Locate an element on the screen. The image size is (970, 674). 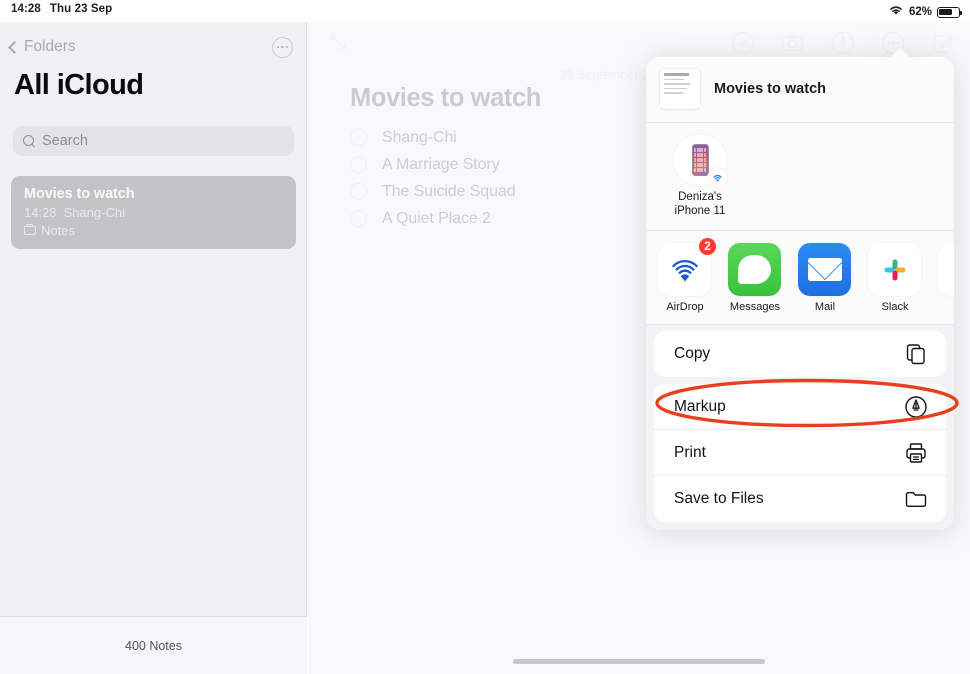
share-apps-row: 2 AirDrop Messages Mail Slack is located at coordinates (800, 278).